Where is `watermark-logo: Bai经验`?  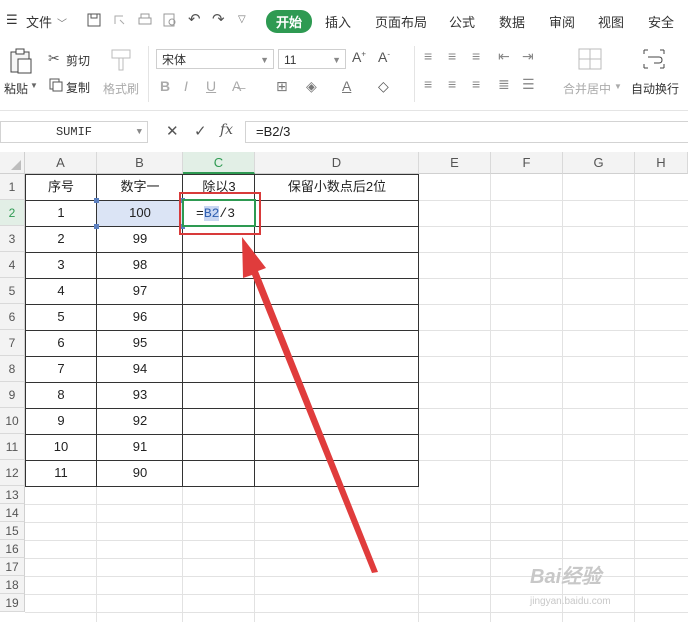 watermark-logo: Bai经验 is located at coordinates (566, 577).